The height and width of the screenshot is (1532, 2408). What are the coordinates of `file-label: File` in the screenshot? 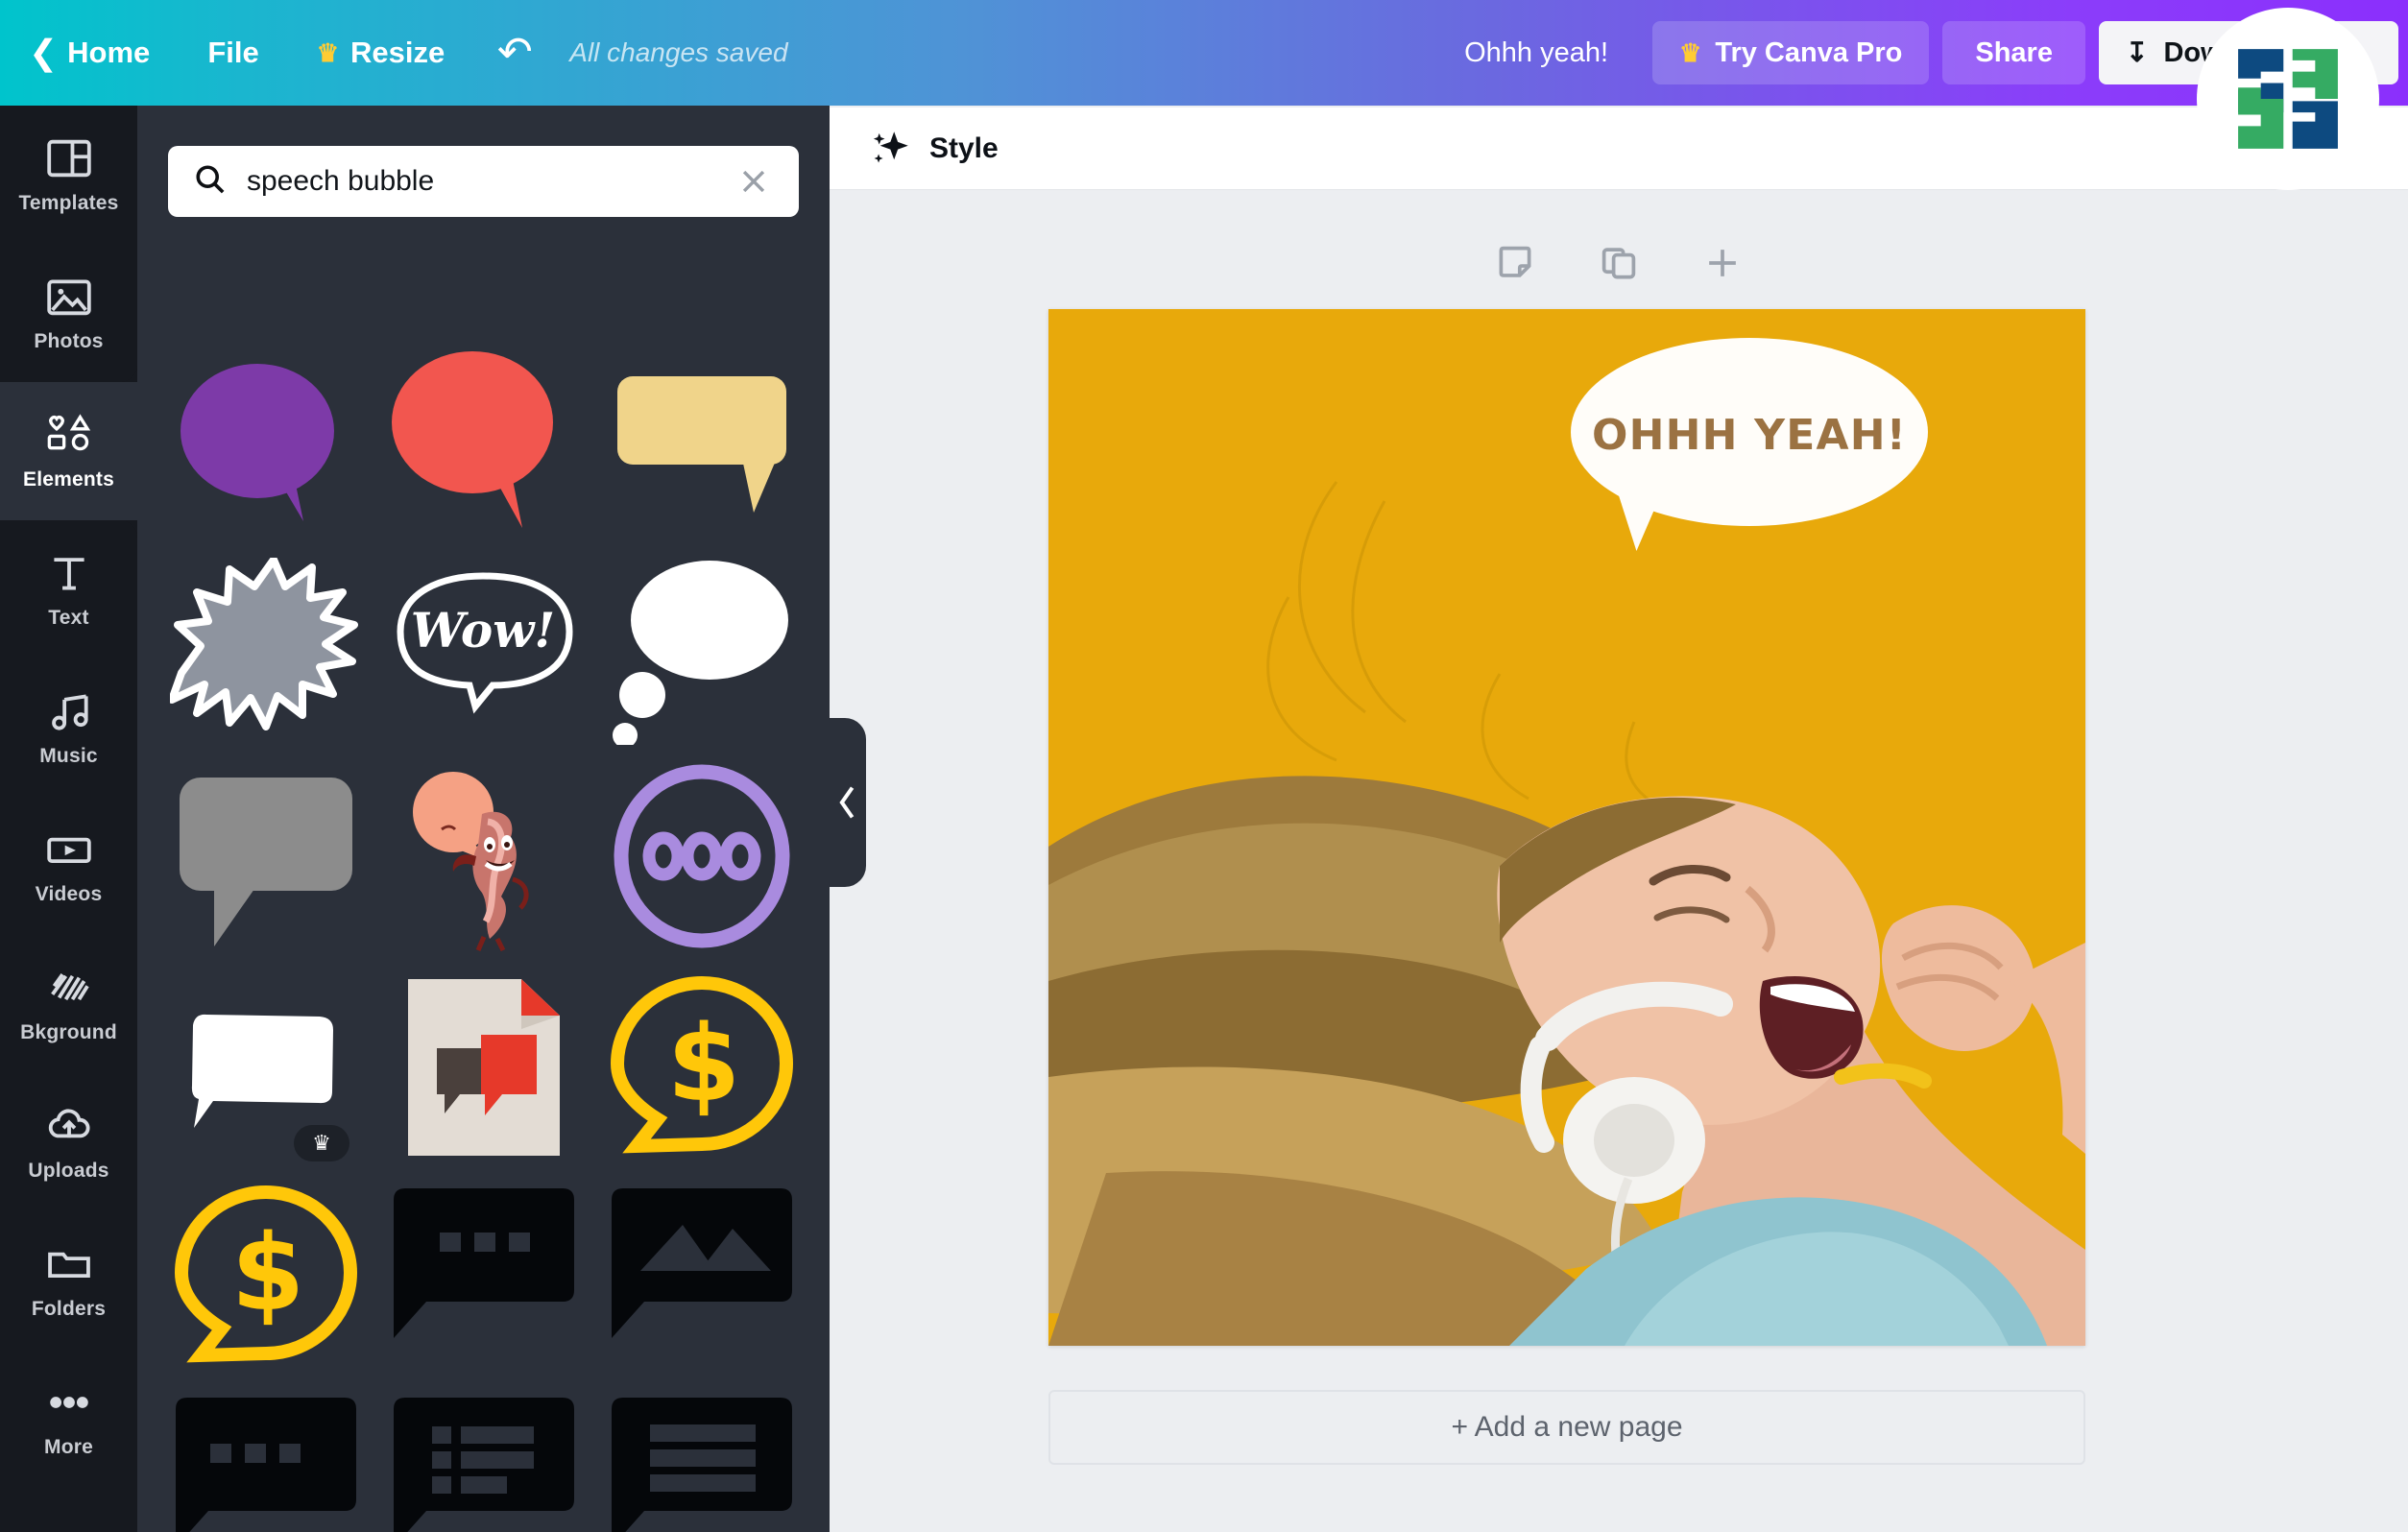 It's located at (233, 52).